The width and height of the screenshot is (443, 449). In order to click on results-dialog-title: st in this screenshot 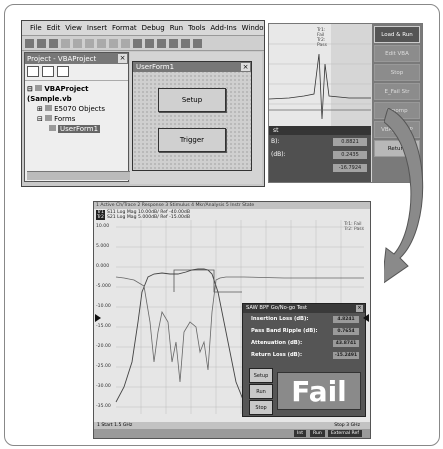, I will do `click(320, 130)`.